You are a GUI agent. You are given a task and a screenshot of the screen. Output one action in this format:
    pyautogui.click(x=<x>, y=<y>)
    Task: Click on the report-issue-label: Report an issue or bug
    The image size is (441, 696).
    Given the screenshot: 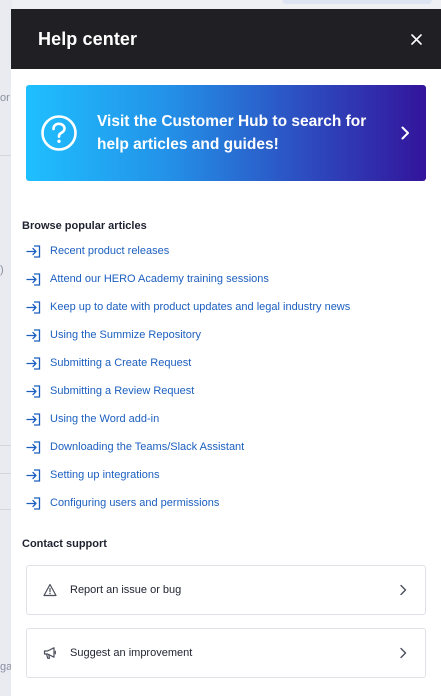 What is the action you would take?
    pyautogui.click(x=126, y=590)
    